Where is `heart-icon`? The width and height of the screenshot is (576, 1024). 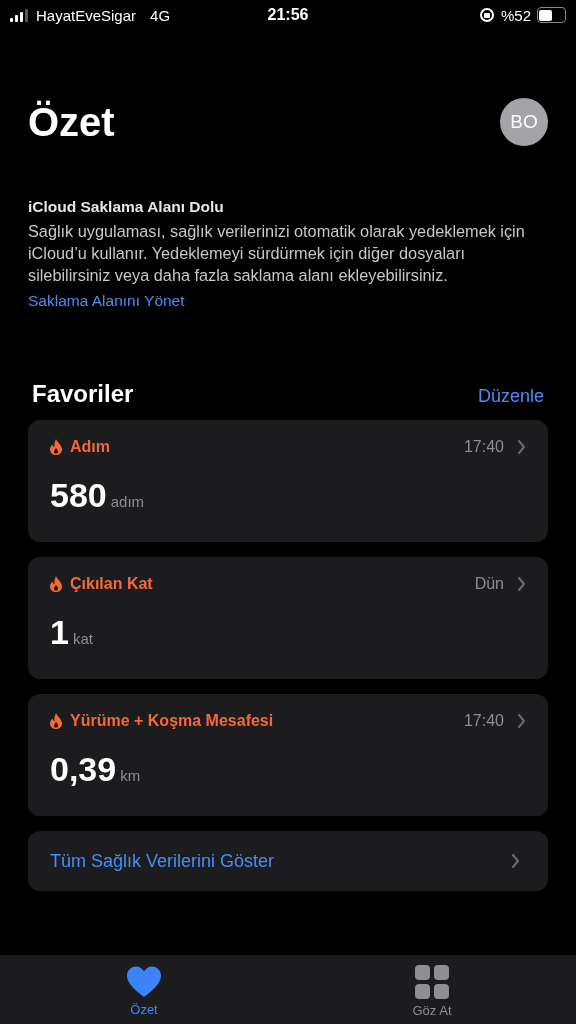 heart-icon is located at coordinates (144, 981).